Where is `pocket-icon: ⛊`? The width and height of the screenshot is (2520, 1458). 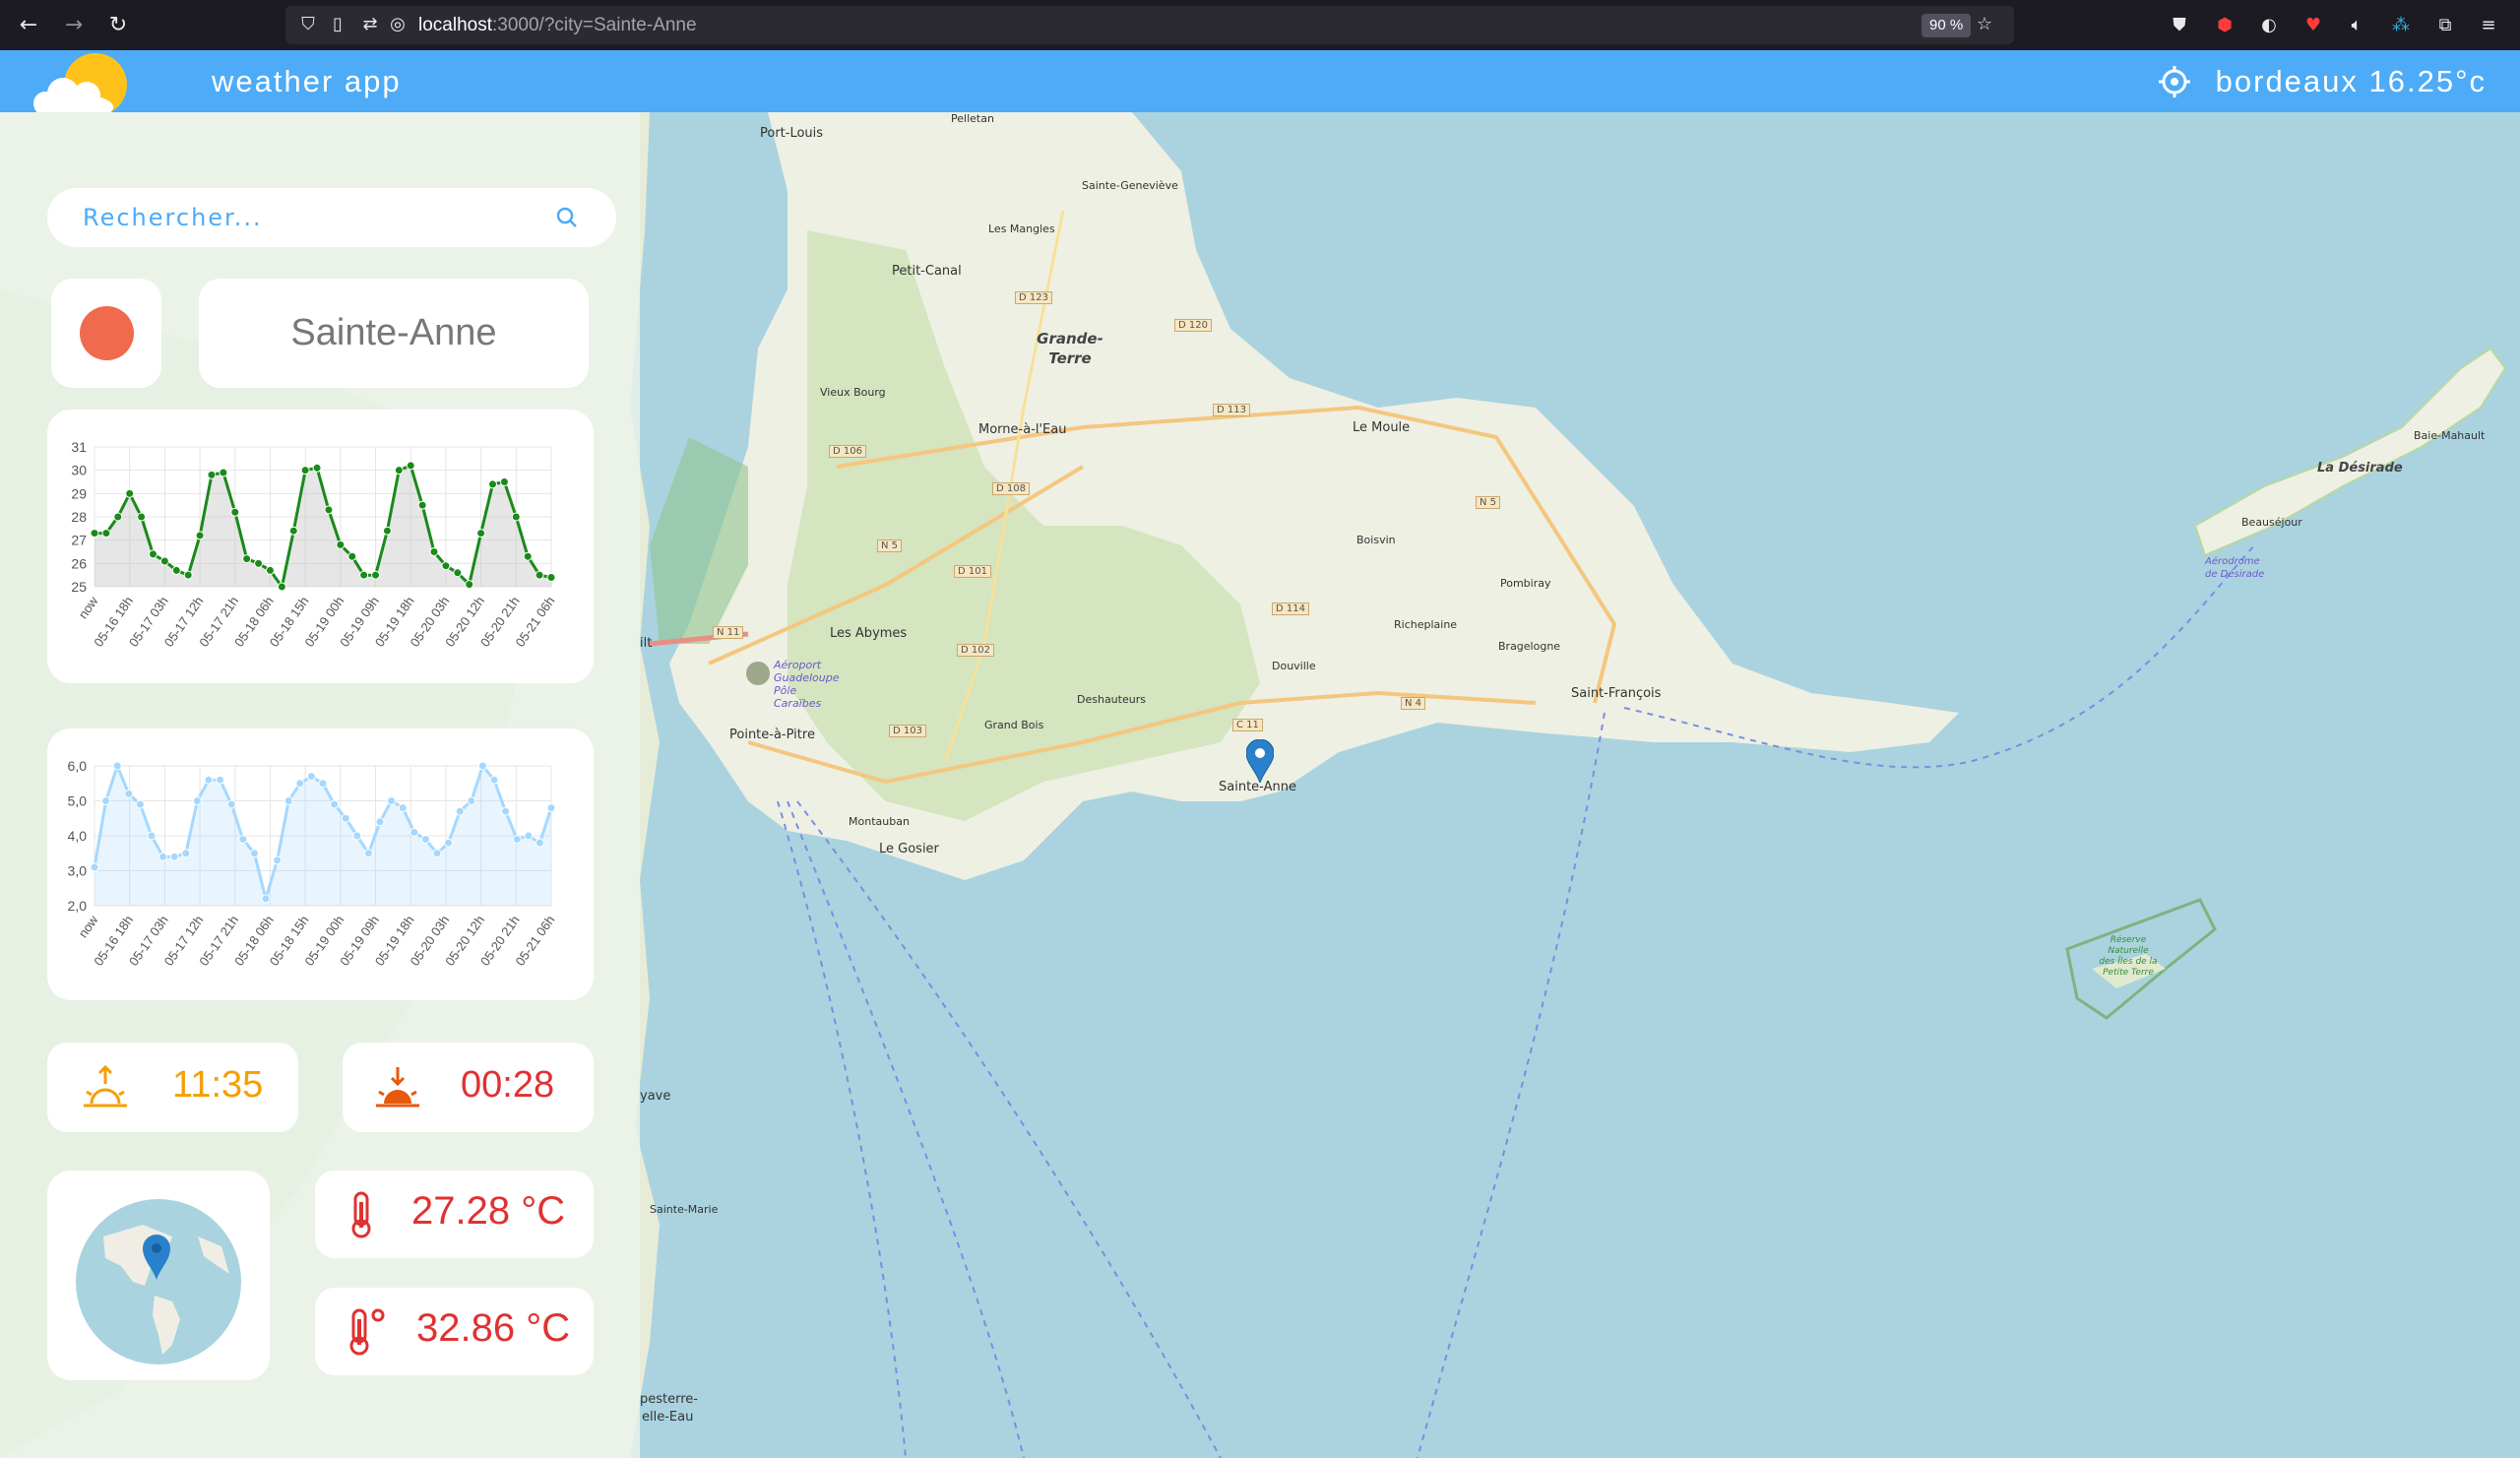 pocket-icon: ⛊ is located at coordinates (2179, 25).